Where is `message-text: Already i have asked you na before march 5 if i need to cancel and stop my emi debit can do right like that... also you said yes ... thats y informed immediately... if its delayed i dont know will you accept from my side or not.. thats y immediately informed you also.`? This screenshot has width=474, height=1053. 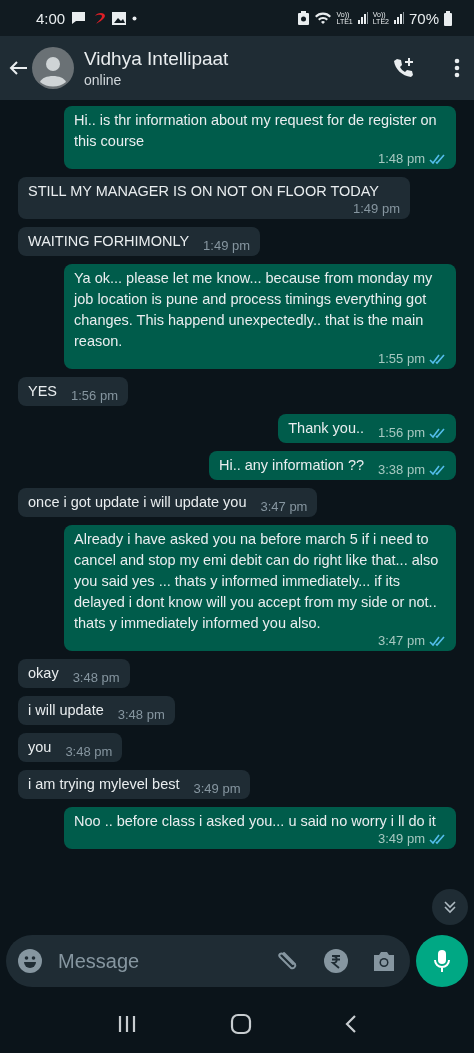 message-text: Already i have asked you na before march 5 if i need to cancel and stop my emi debit can do right like that... also you said yes ... thats y informed immediately... if its delayed i dont know will you accept from my side or not.. thats y immediately informed you also. is located at coordinates (257, 581).